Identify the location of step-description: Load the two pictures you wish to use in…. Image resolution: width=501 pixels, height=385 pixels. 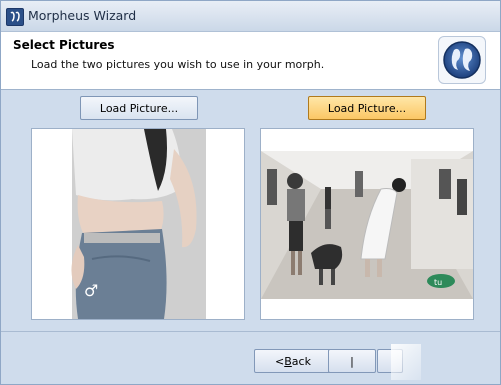
(178, 64).